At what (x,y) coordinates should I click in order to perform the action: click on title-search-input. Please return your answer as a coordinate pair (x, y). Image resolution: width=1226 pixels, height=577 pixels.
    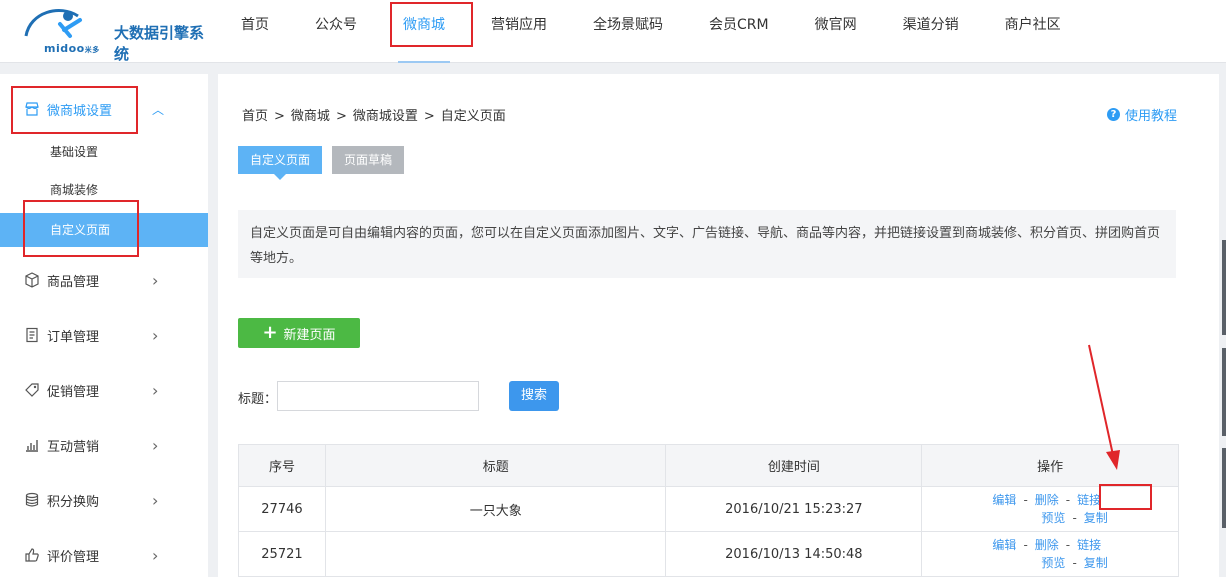
    Looking at the image, I should click on (378, 396).